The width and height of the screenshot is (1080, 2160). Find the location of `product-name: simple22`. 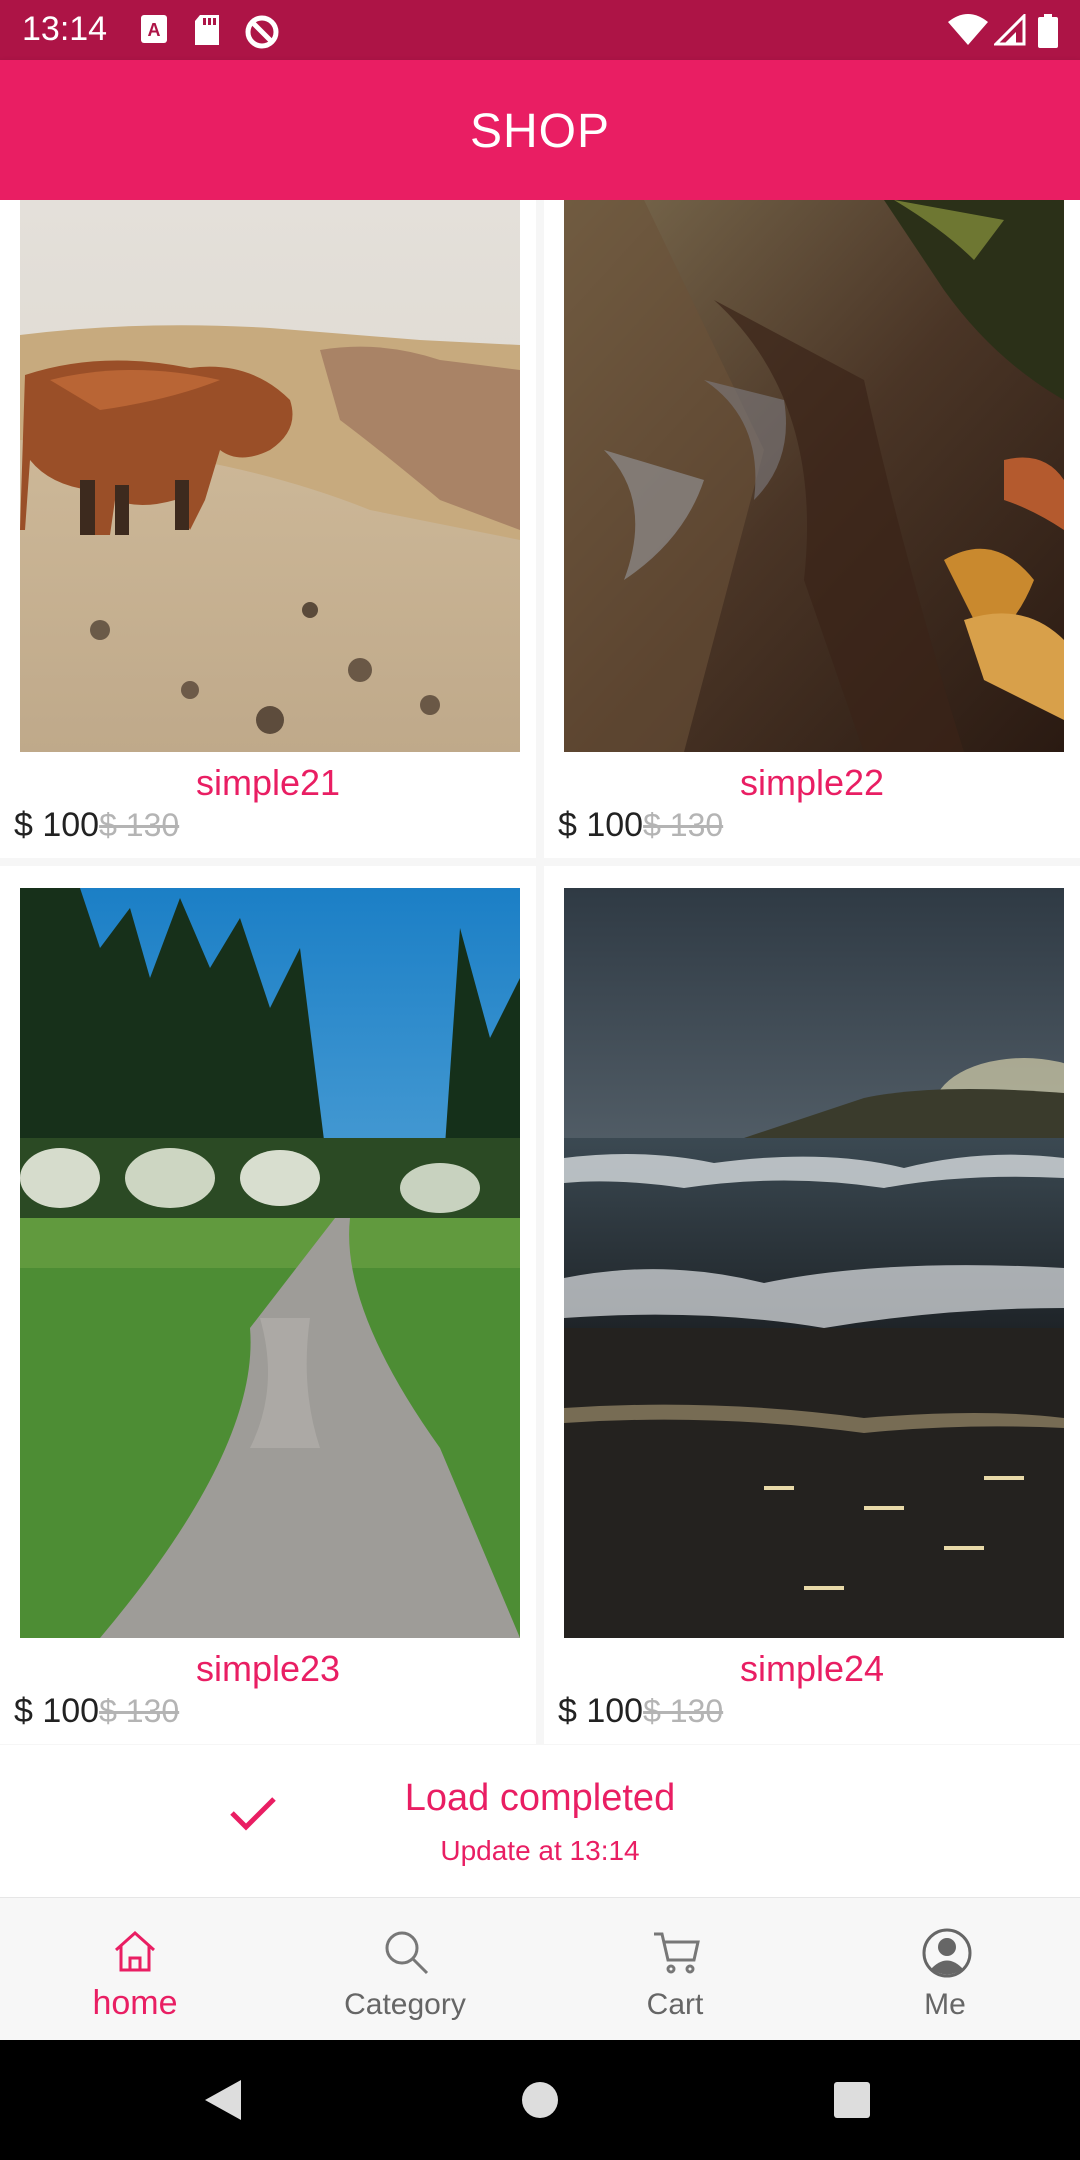

product-name: simple22 is located at coordinates (812, 783).